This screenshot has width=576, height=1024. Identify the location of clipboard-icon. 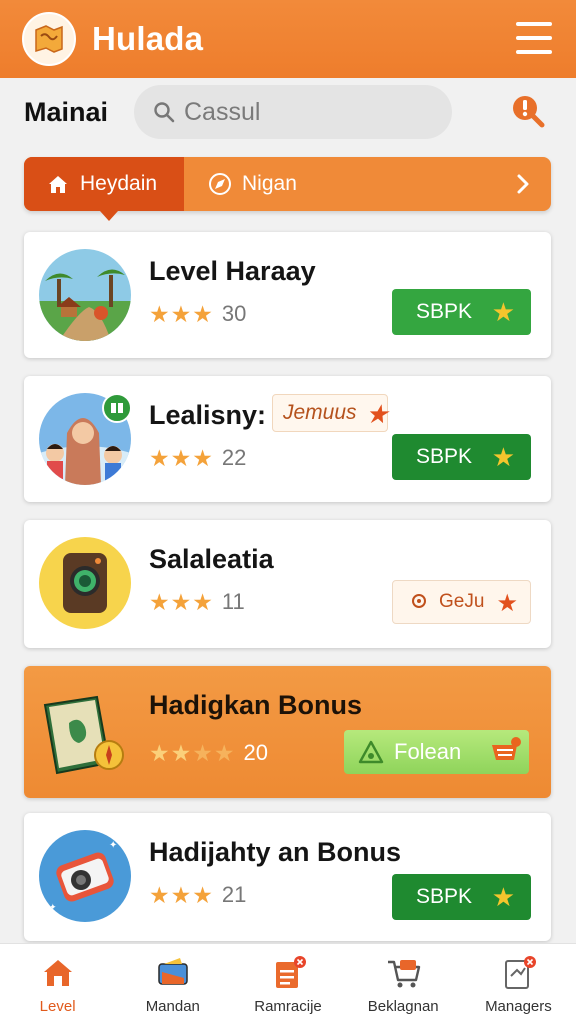
(291, 972).